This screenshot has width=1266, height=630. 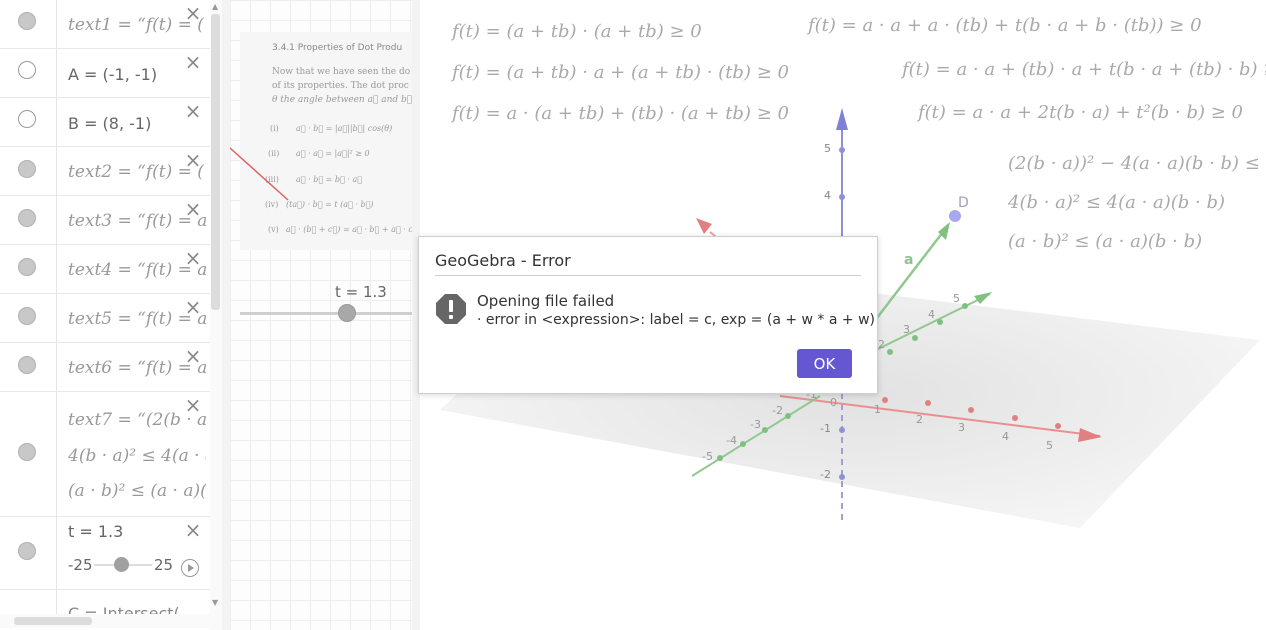 I want to click on x-tick-label: 3, so click(x=961, y=427).